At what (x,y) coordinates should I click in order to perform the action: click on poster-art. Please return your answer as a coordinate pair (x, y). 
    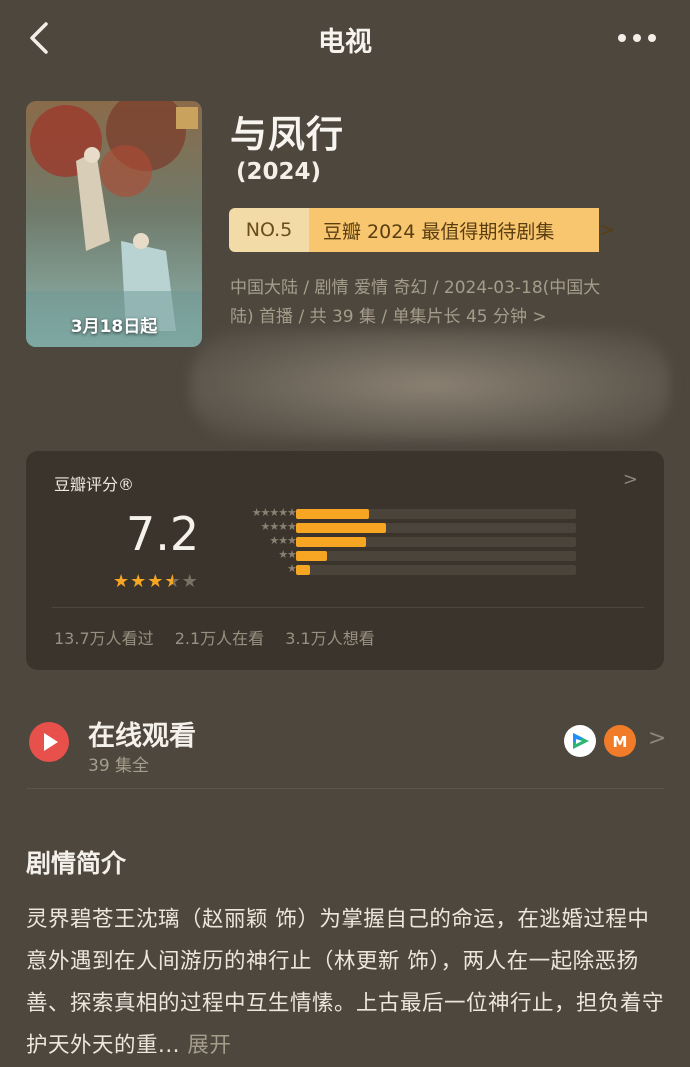
    Looking at the image, I should click on (114, 224).